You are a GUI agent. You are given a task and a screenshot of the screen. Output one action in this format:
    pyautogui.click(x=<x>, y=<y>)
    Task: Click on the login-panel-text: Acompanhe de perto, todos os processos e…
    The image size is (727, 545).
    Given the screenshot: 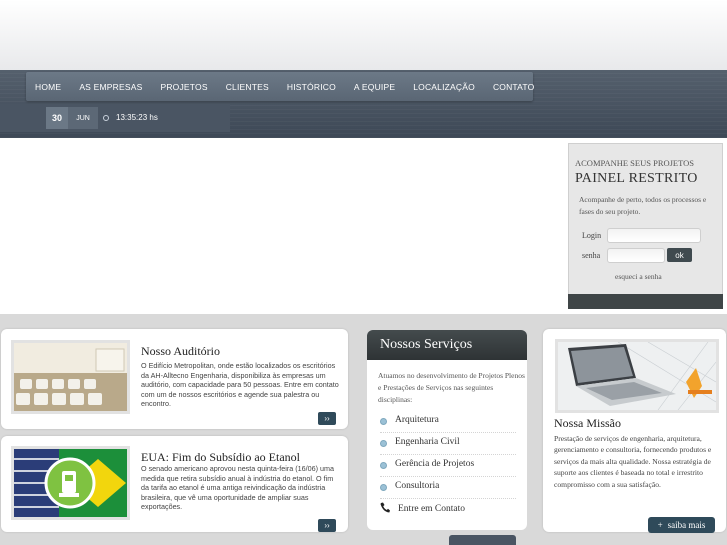 What is the action you would take?
    pyautogui.click(x=643, y=205)
    